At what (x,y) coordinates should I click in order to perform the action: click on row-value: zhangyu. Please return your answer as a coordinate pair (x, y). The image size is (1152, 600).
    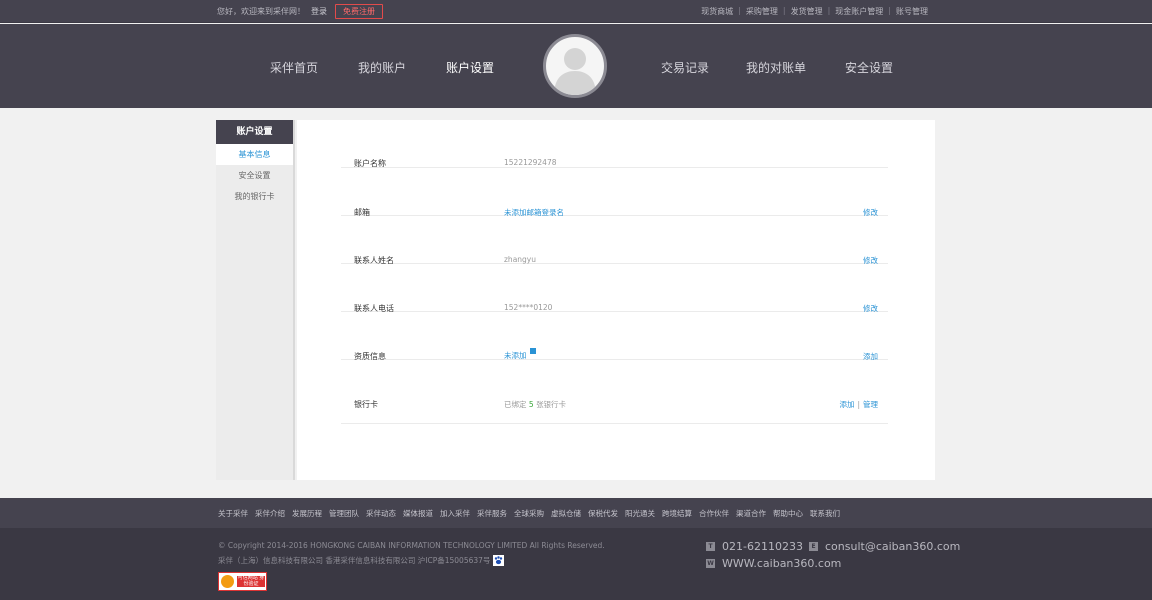
    Looking at the image, I should click on (520, 259).